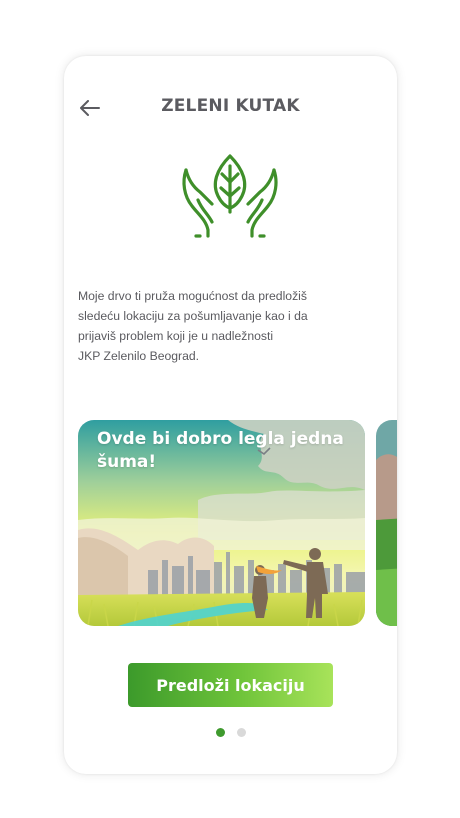 The width and height of the screenshot is (460, 818). Describe the element at coordinates (176, 336) in the screenshot. I see `description-line: prijaviš problem koji je u nadležnosti` at that location.